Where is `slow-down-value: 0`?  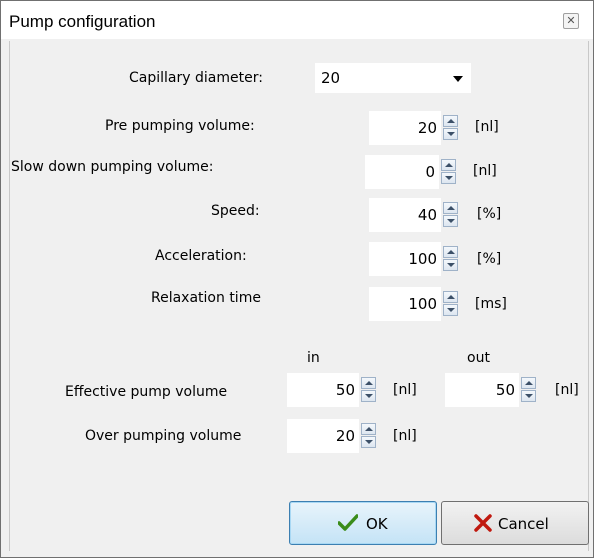
slow-down-value: 0 is located at coordinates (430, 172).